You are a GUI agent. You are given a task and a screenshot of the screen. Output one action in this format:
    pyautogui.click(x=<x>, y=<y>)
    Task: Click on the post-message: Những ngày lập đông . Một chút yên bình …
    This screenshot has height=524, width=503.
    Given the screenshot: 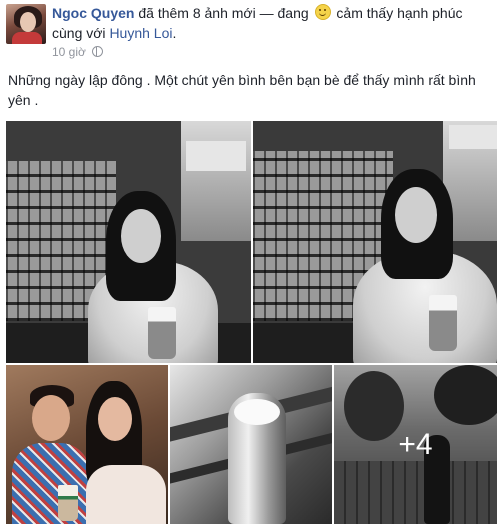 What is the action you would take?
    pyautogui.click(x=242, y=90)
    